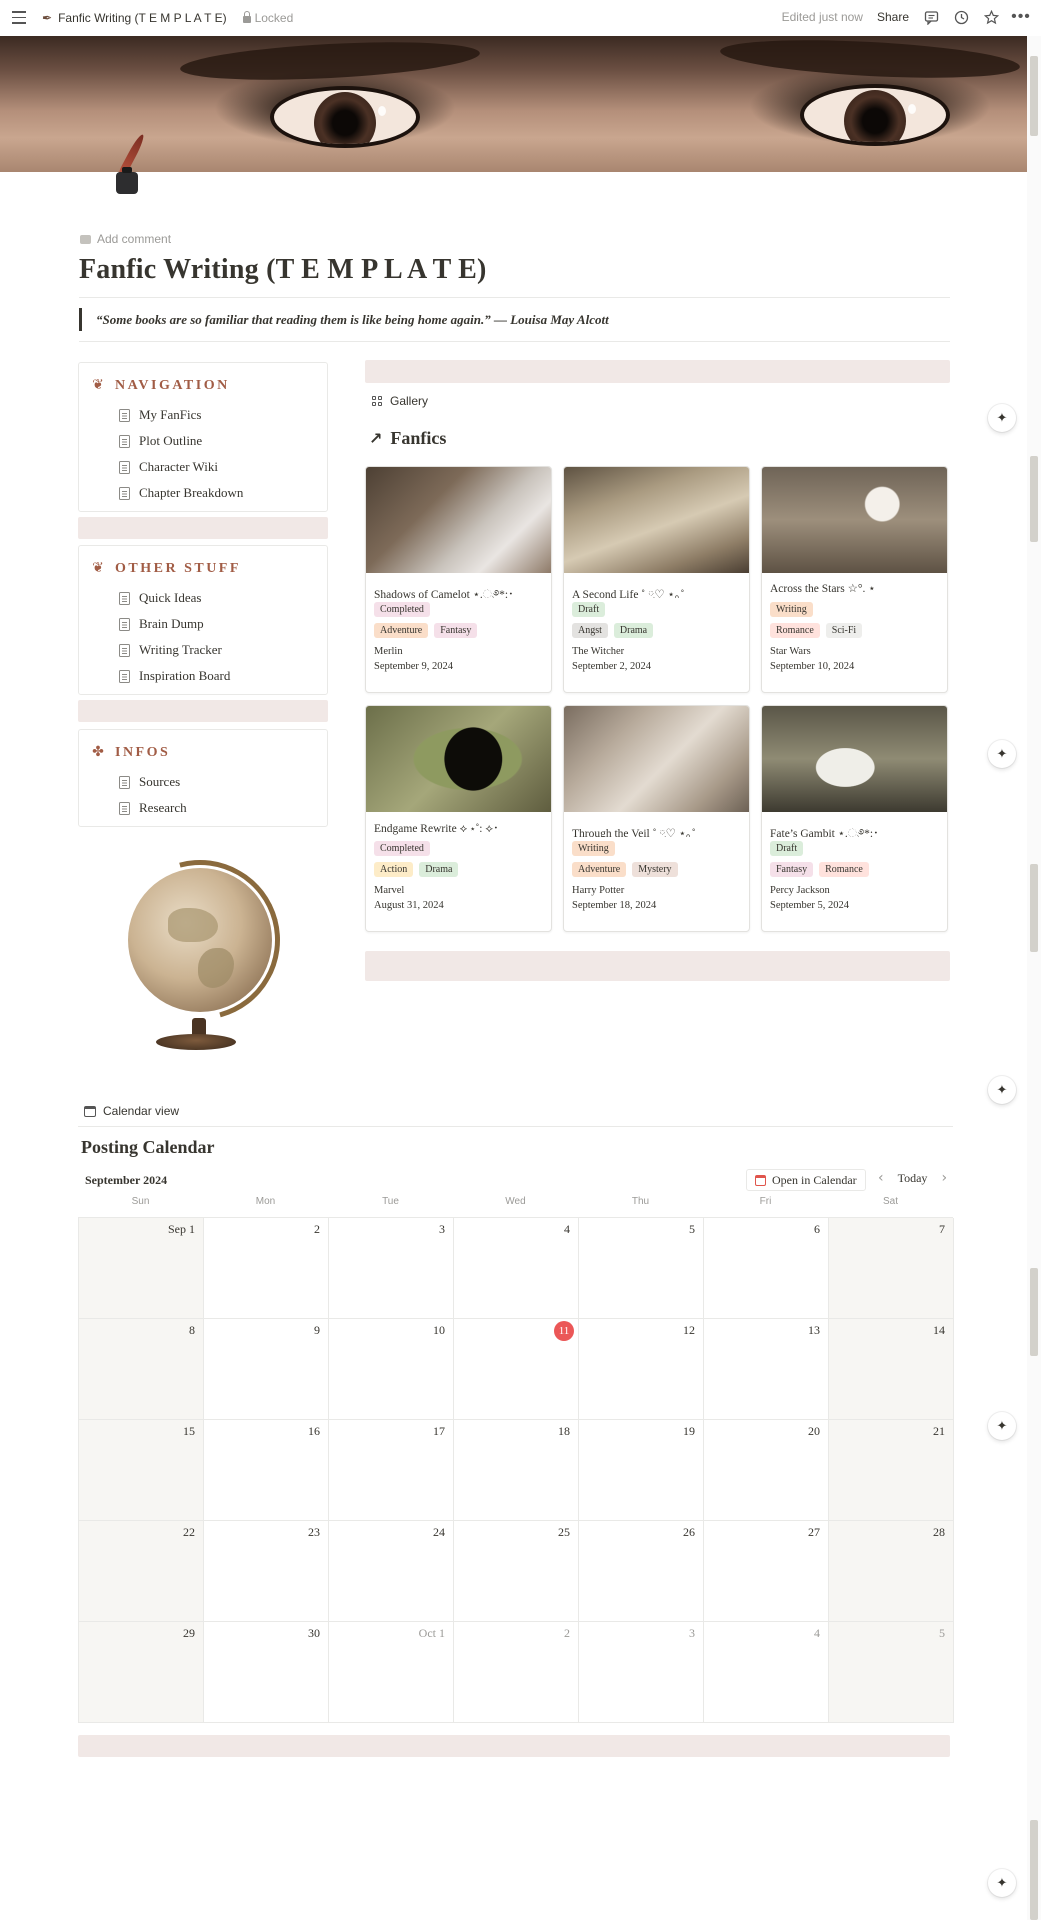  Describe the element at coordinates (1034, 978) in the screenshot. I see `scrollbar` at that location.